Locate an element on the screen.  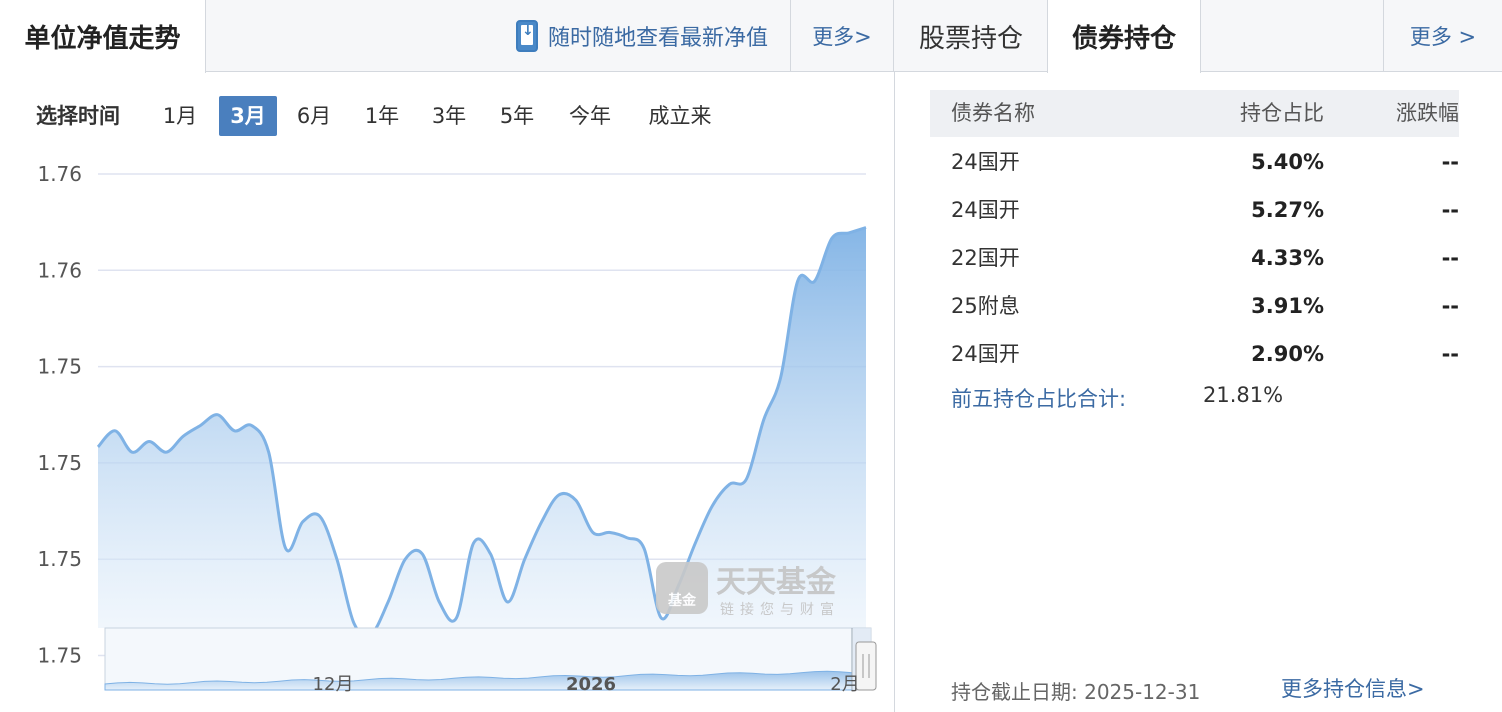
tab-stock-label: 股票持仓 is located at coordinates (970, 38).